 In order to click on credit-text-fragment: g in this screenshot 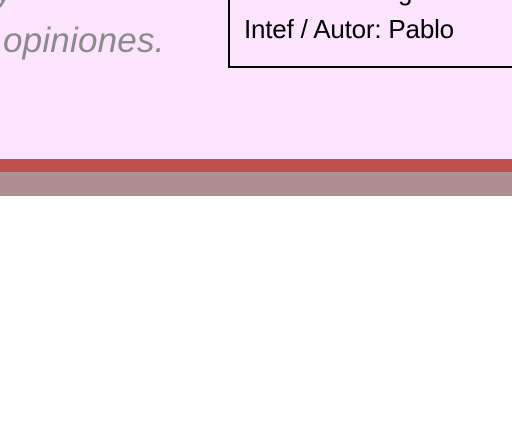, I will do `click(405, 2)`.